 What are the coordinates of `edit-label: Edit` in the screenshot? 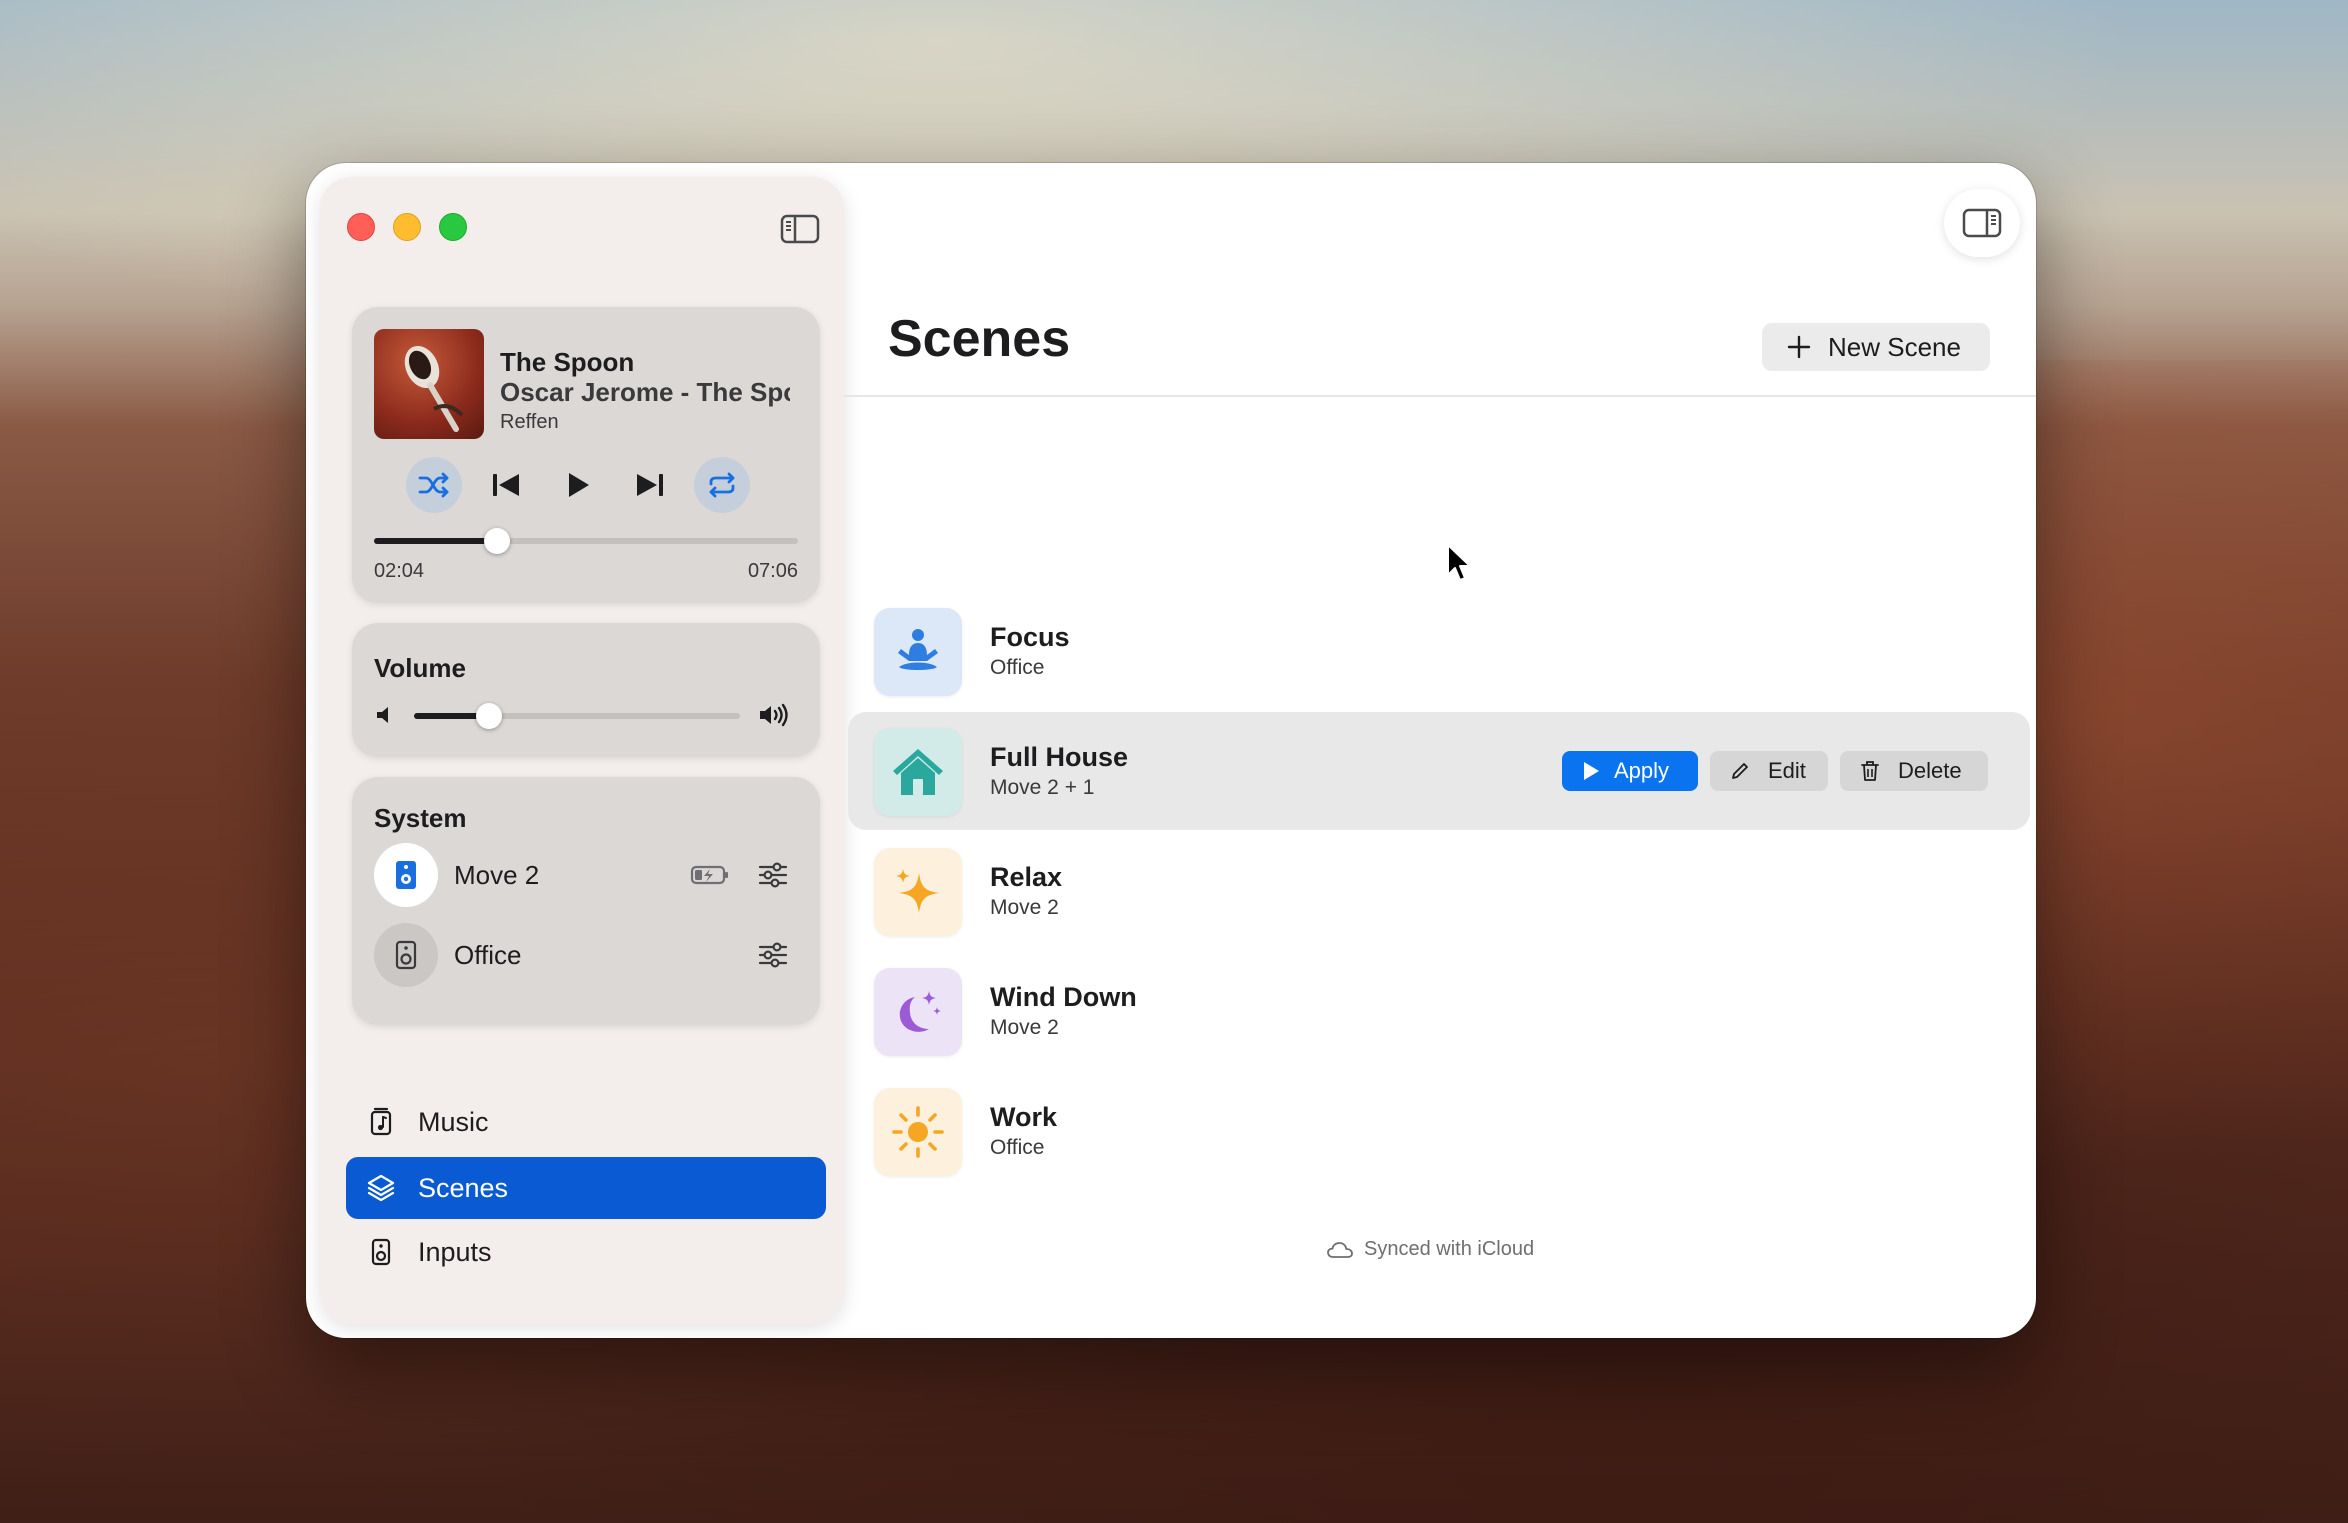 It's located at (1787, 770).